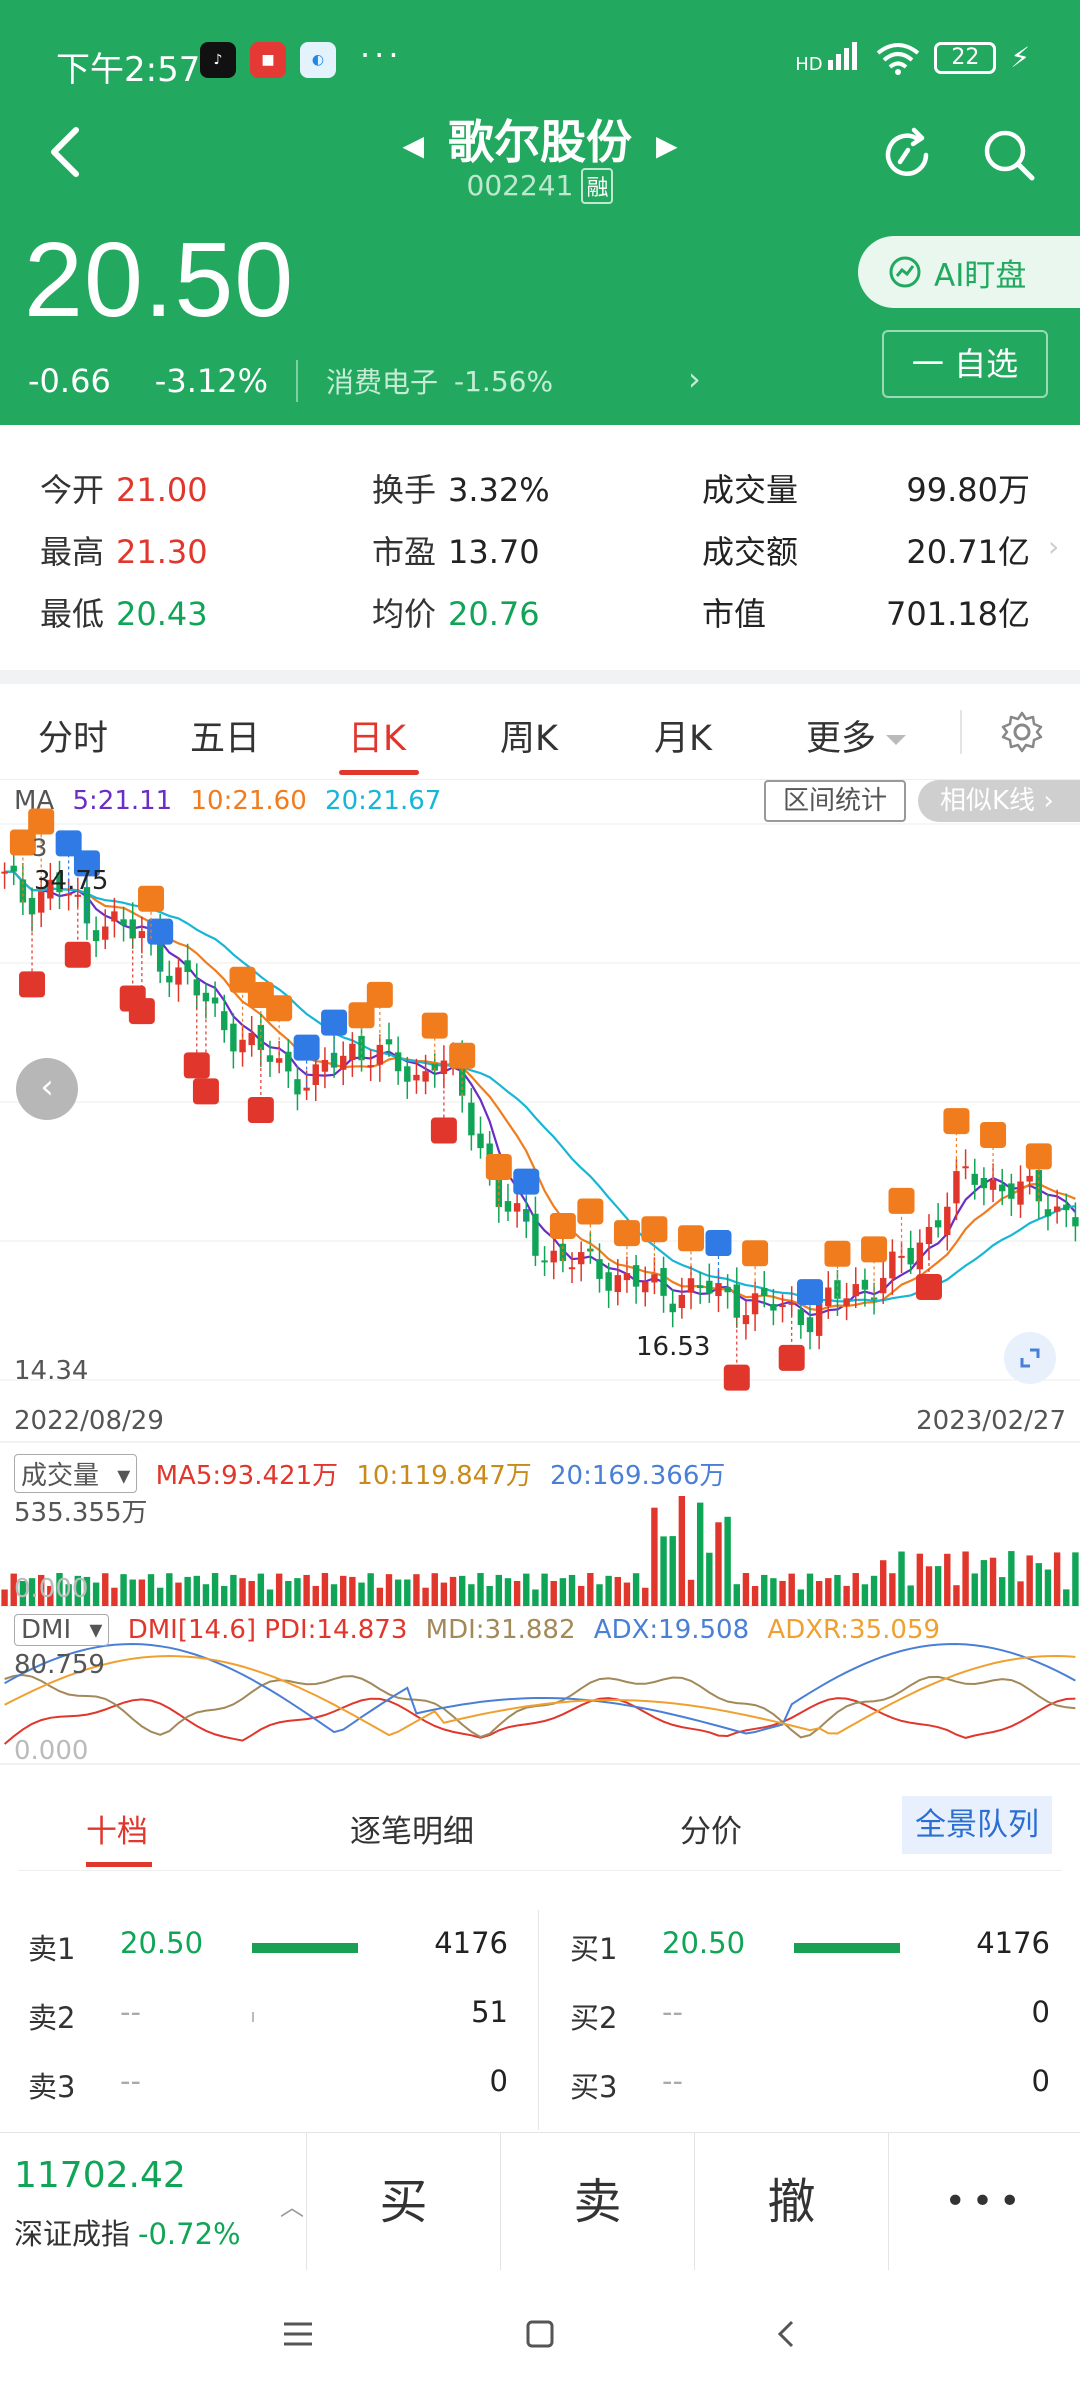 The image size is (1080, 2400). I want to click on buy-level-2: 买2 -- 0, so click(810, 2018).